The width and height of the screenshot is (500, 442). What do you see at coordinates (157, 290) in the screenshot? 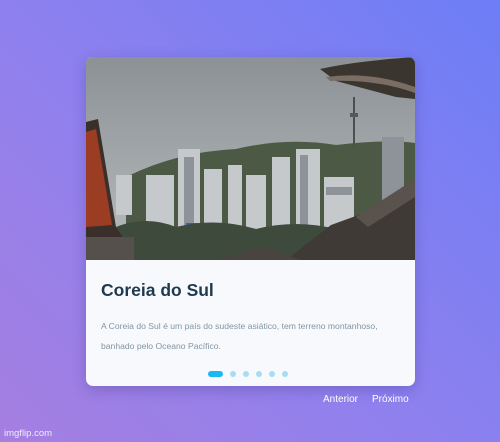
I see `card-title: Coreia do Sul` at bounding box center [157, 290].